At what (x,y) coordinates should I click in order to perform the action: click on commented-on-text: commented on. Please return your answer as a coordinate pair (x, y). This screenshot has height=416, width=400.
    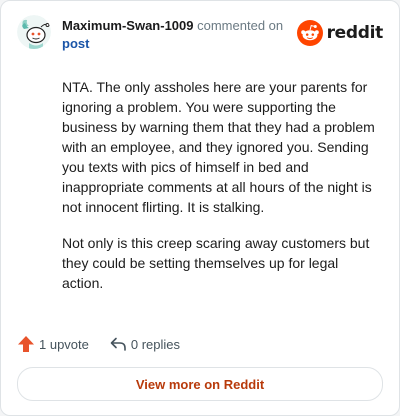
    Looking at the image, I should click on (240, 25).